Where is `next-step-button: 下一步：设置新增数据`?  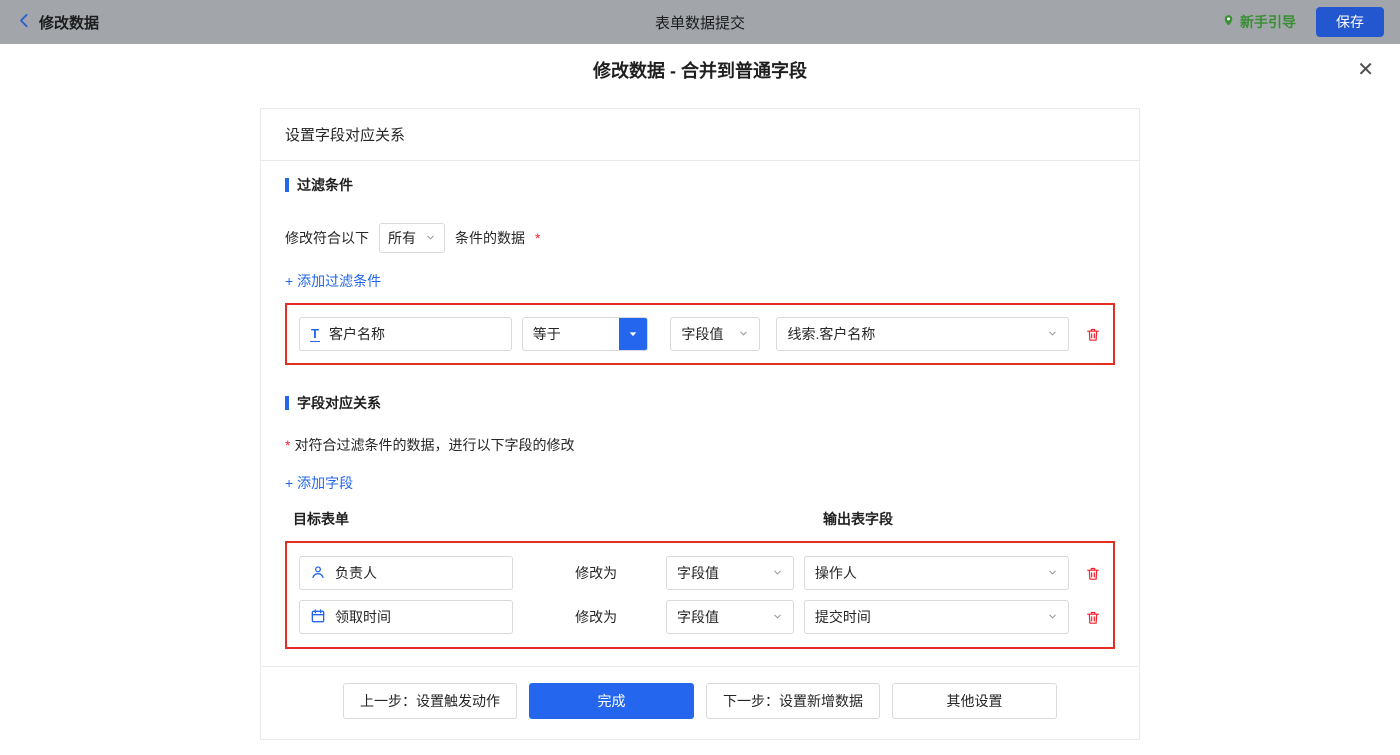 next-step-button: 下一步：设置新增数据 is located at coordinates (793, 701).